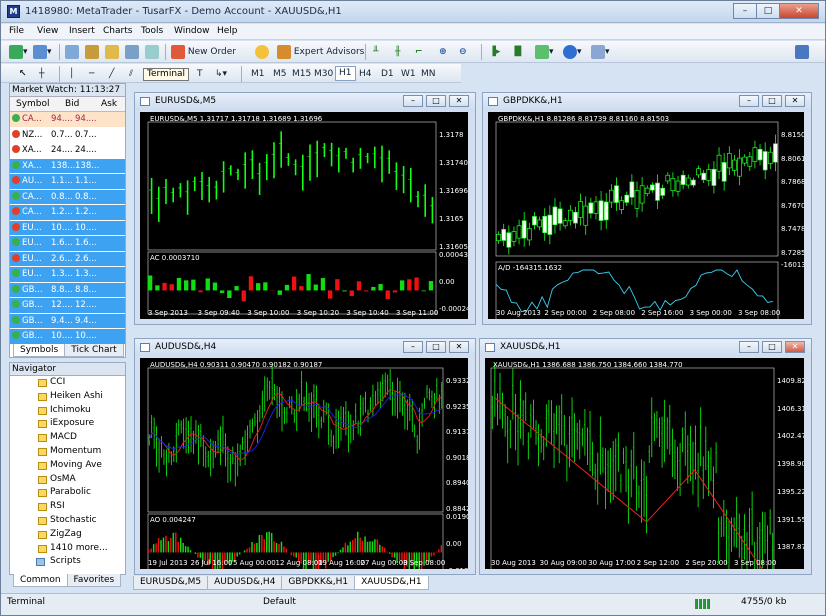  Describe the element at coordinates (262, 52) in the screenshot. I see `metaeditor-icon` at that location.